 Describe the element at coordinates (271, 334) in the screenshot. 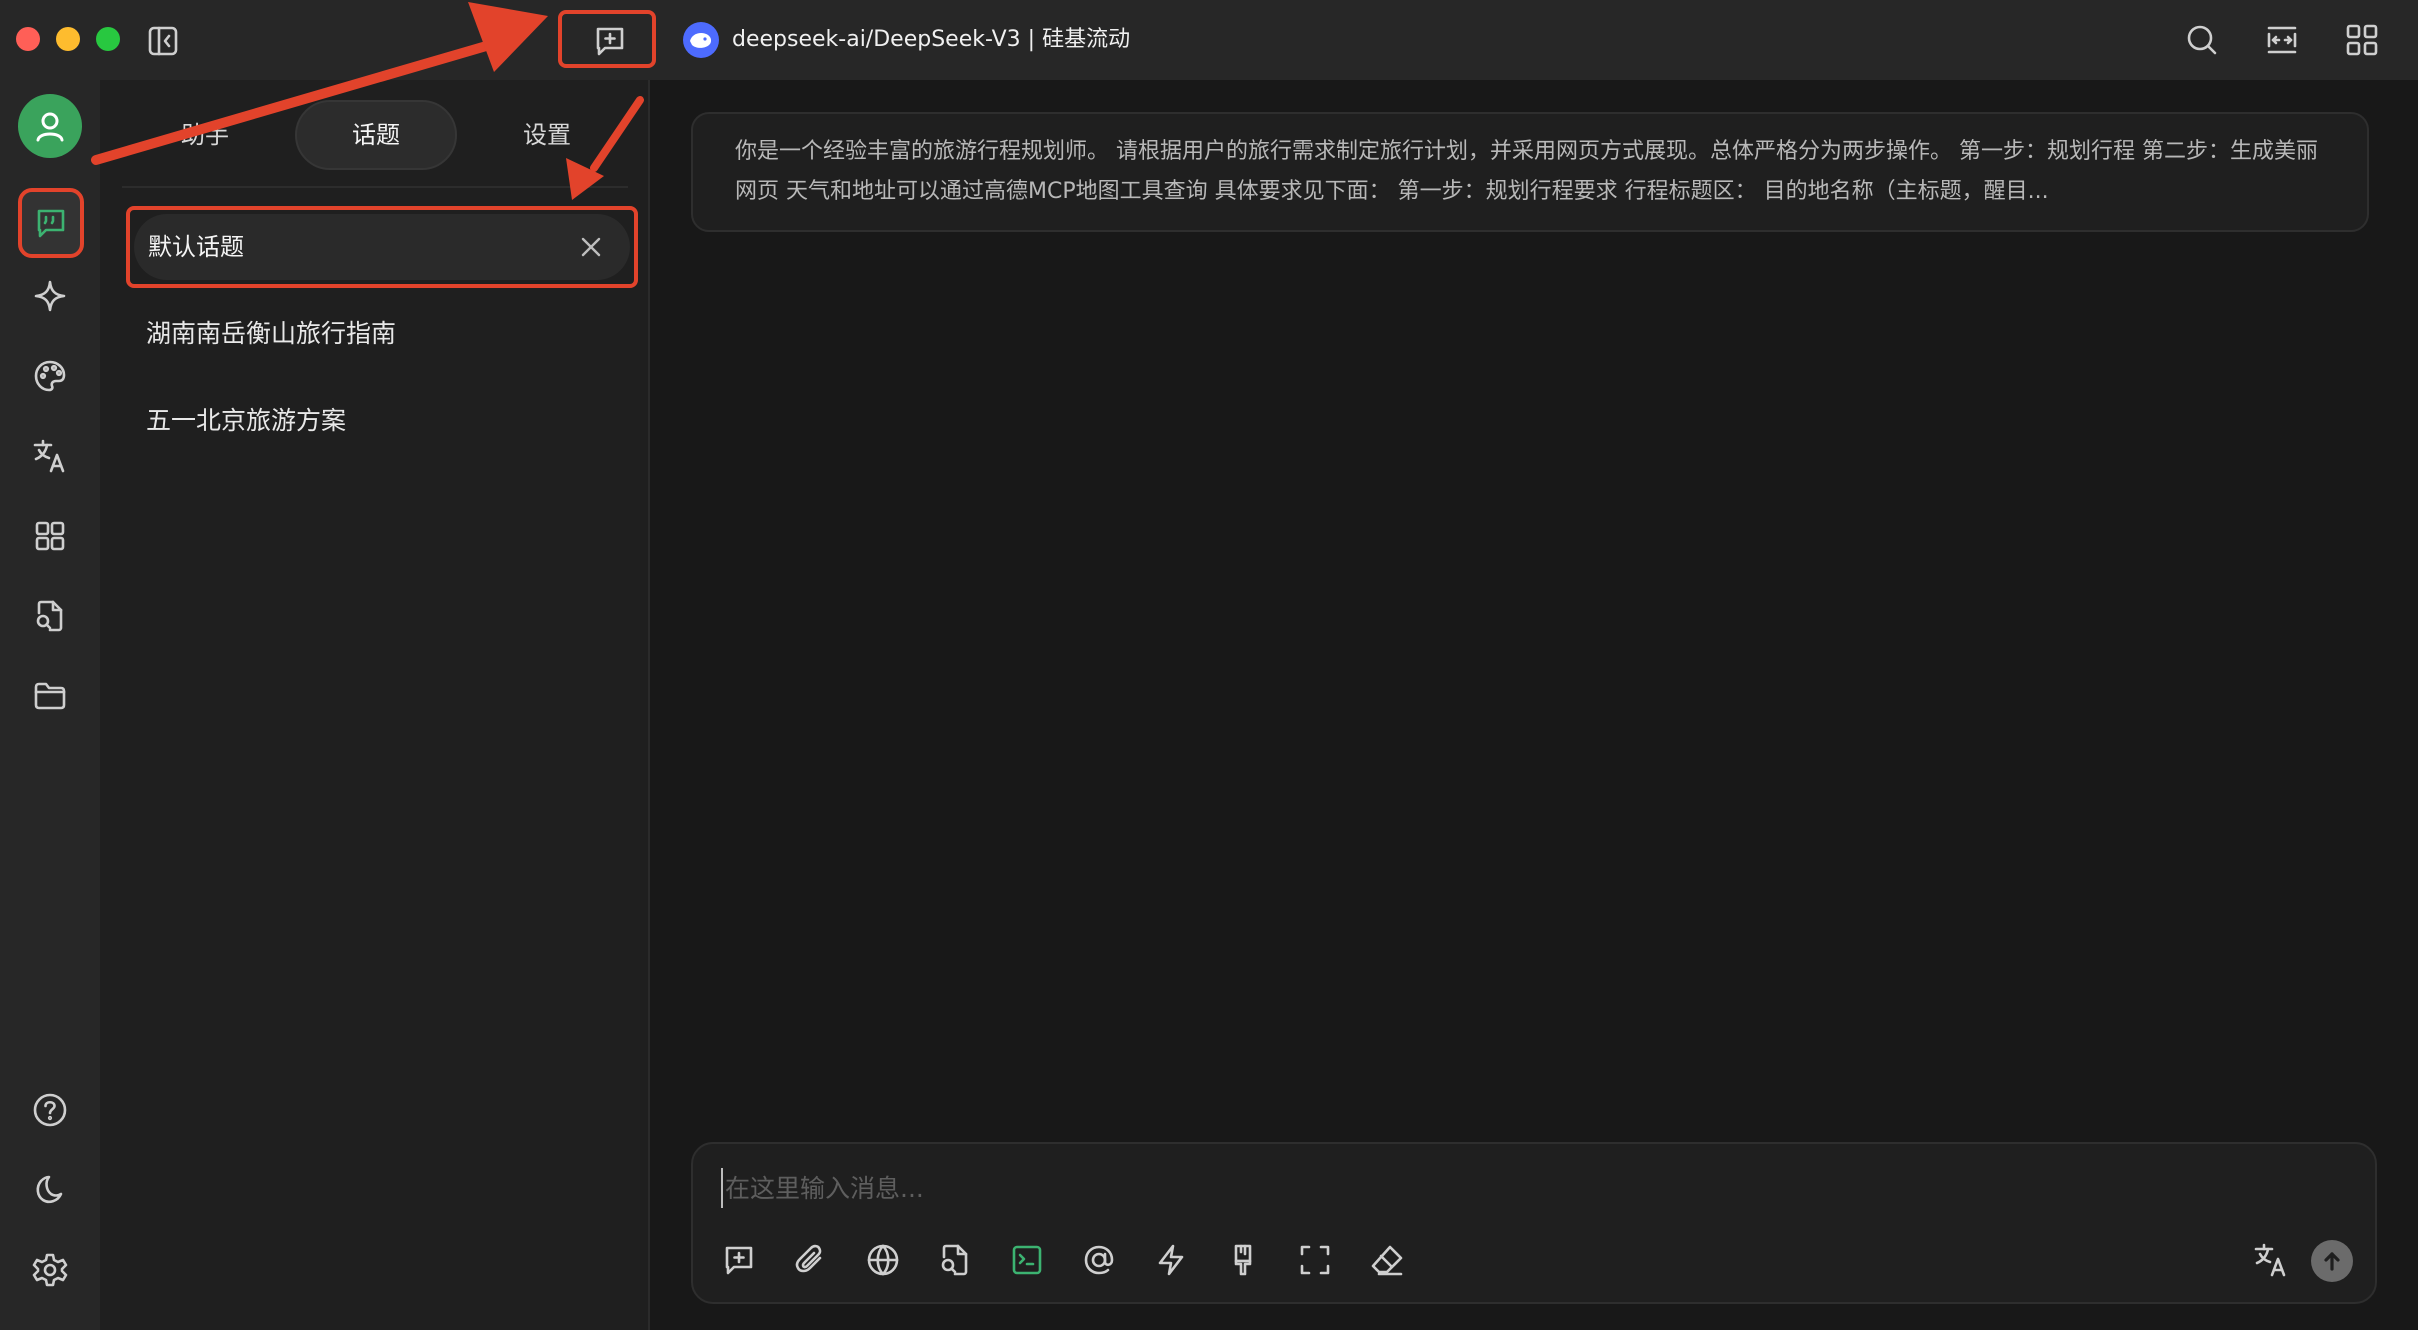

I see `topic-item: 湖南南岳衡山旅行指南` at that location.